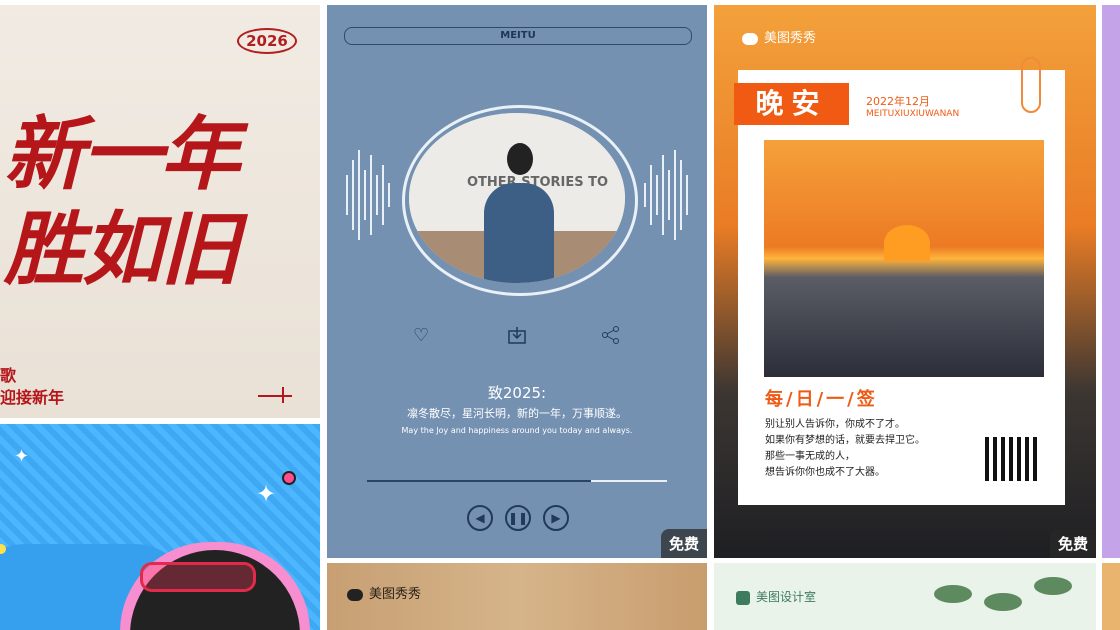 The height and width of the screenshot is (630, 1120). I want to click on share-icon, so click(611, 335).